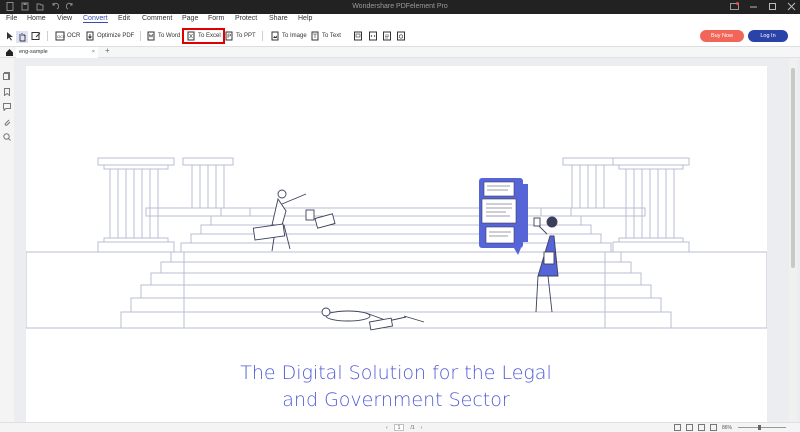 The height and width of the screenshot is (432, 800). What do you see at coordinates (278, 18) in the screenshot?
I see `menu-share: Share` at bounding box center [278, 18].